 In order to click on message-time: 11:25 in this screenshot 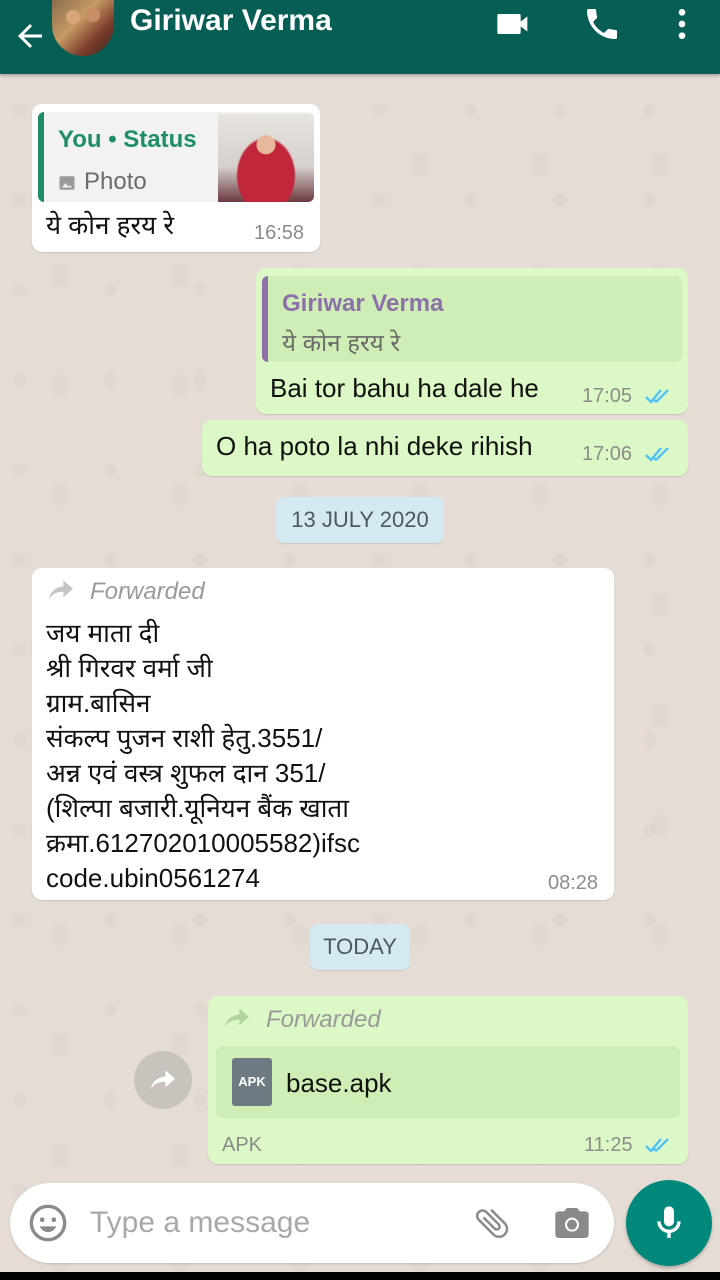, I will do `click(608, 1145)`.